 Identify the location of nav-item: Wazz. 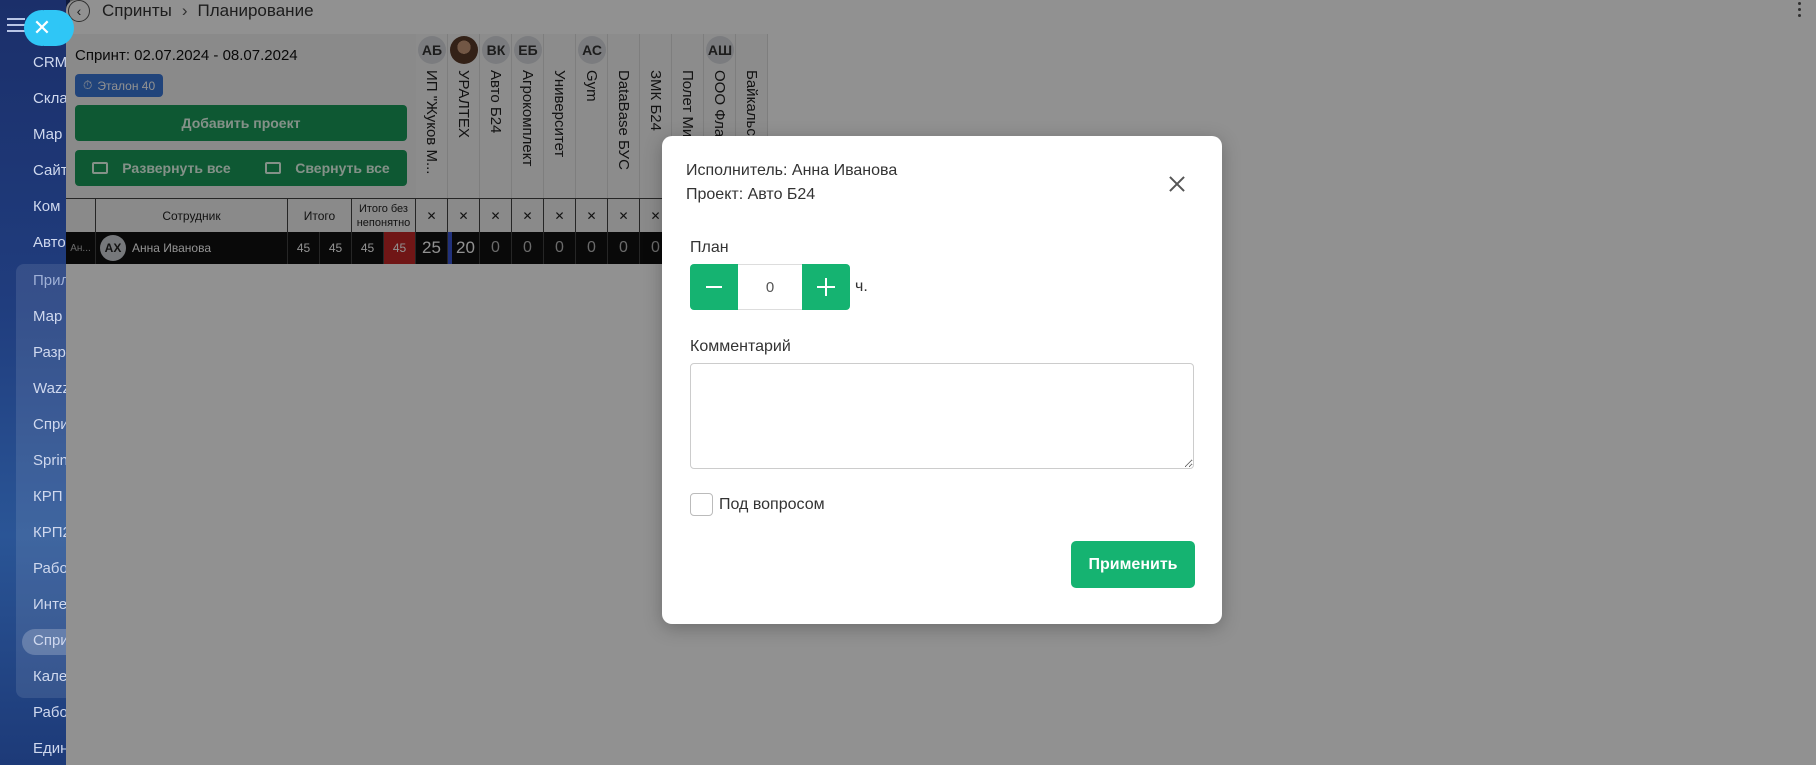
(51, 388).